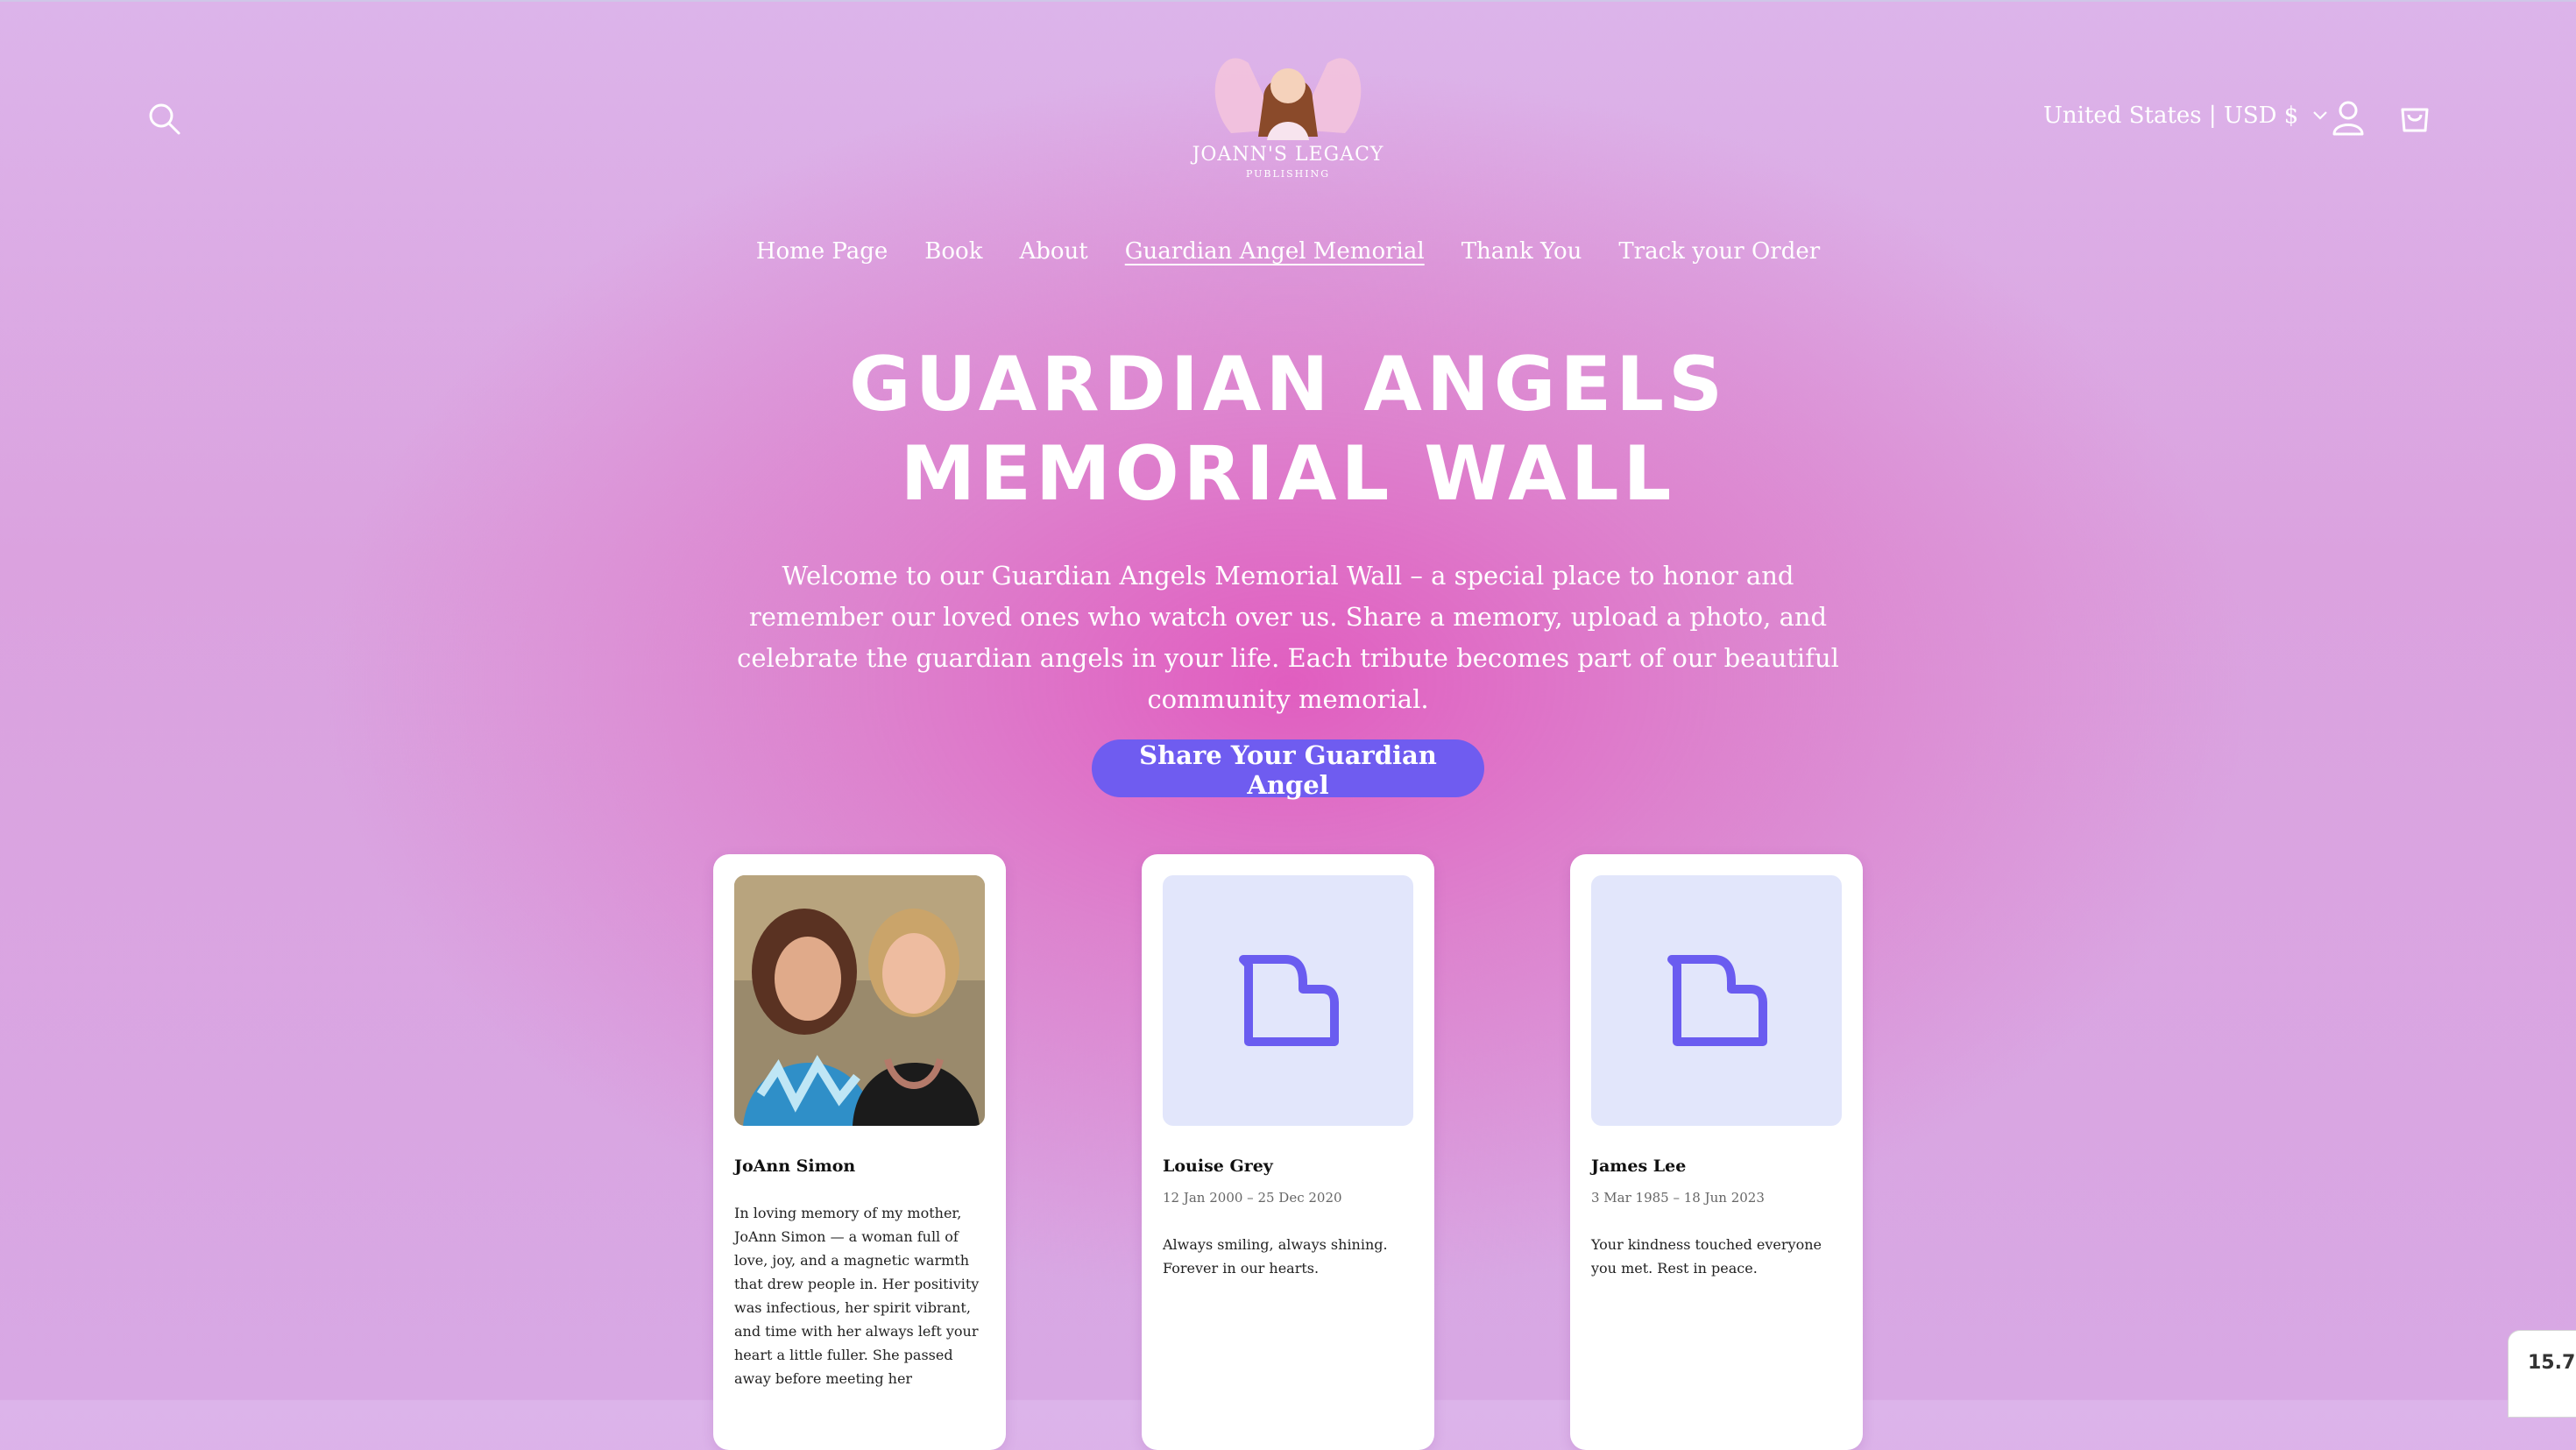 This screenshot has width=2576, height=1450. What do you see at coordinates (1639, 1166) in the screenshot?
I see `memorial-name: James Lee` at bounding box center [1639, 1166].